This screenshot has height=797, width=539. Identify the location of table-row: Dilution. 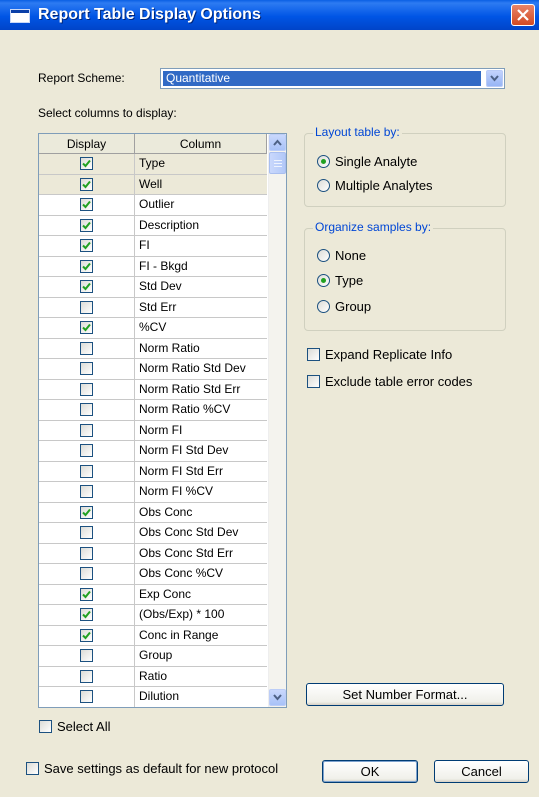
(153, 697).